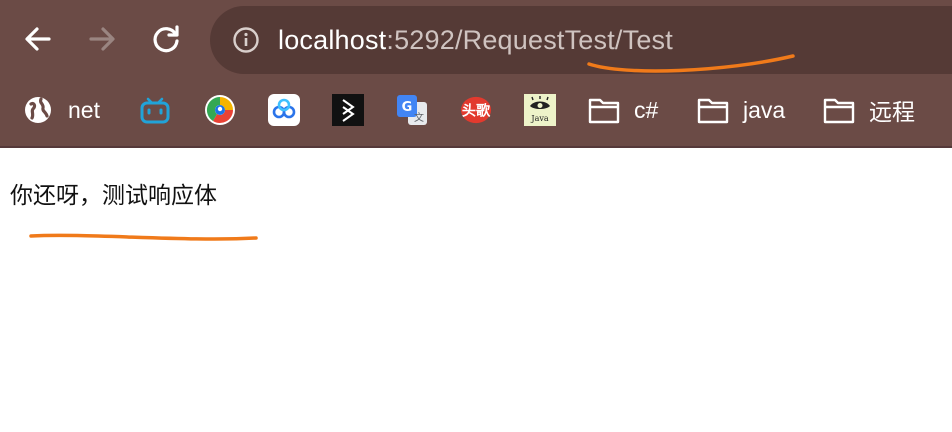 Image resolution: width=952 pixels, height=432 pixels. What do you see at coordinates (419, 117) in the screenshot?
I see `svg-text: 文` at bounding box center [419, 117].